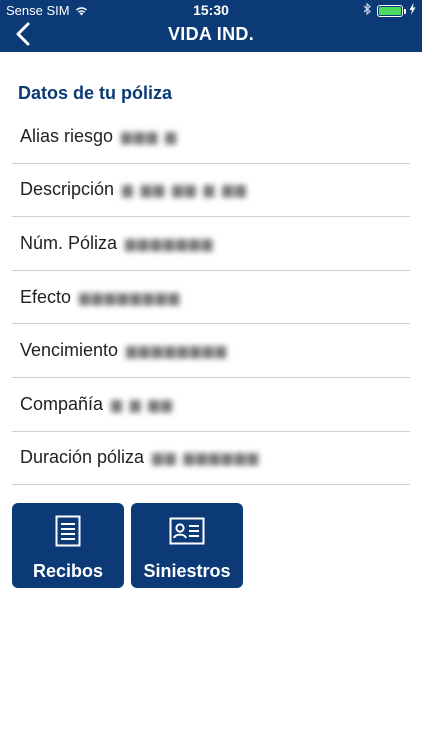 The height and width of the screenshot is (750, 422). What do you see at coordinates (150, 135) in the screenshot?
I see `row-value-redacted: ▆▆▆ ▆` at bounding box center [150, 135].